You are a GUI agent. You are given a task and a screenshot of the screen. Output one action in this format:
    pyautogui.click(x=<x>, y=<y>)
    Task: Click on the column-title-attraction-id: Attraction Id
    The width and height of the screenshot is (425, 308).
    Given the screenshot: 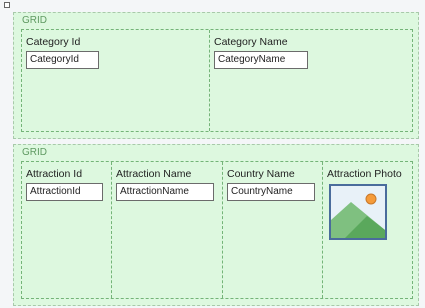 What is the action you would take?
    pyautogui.click(x=54, y=174)
    